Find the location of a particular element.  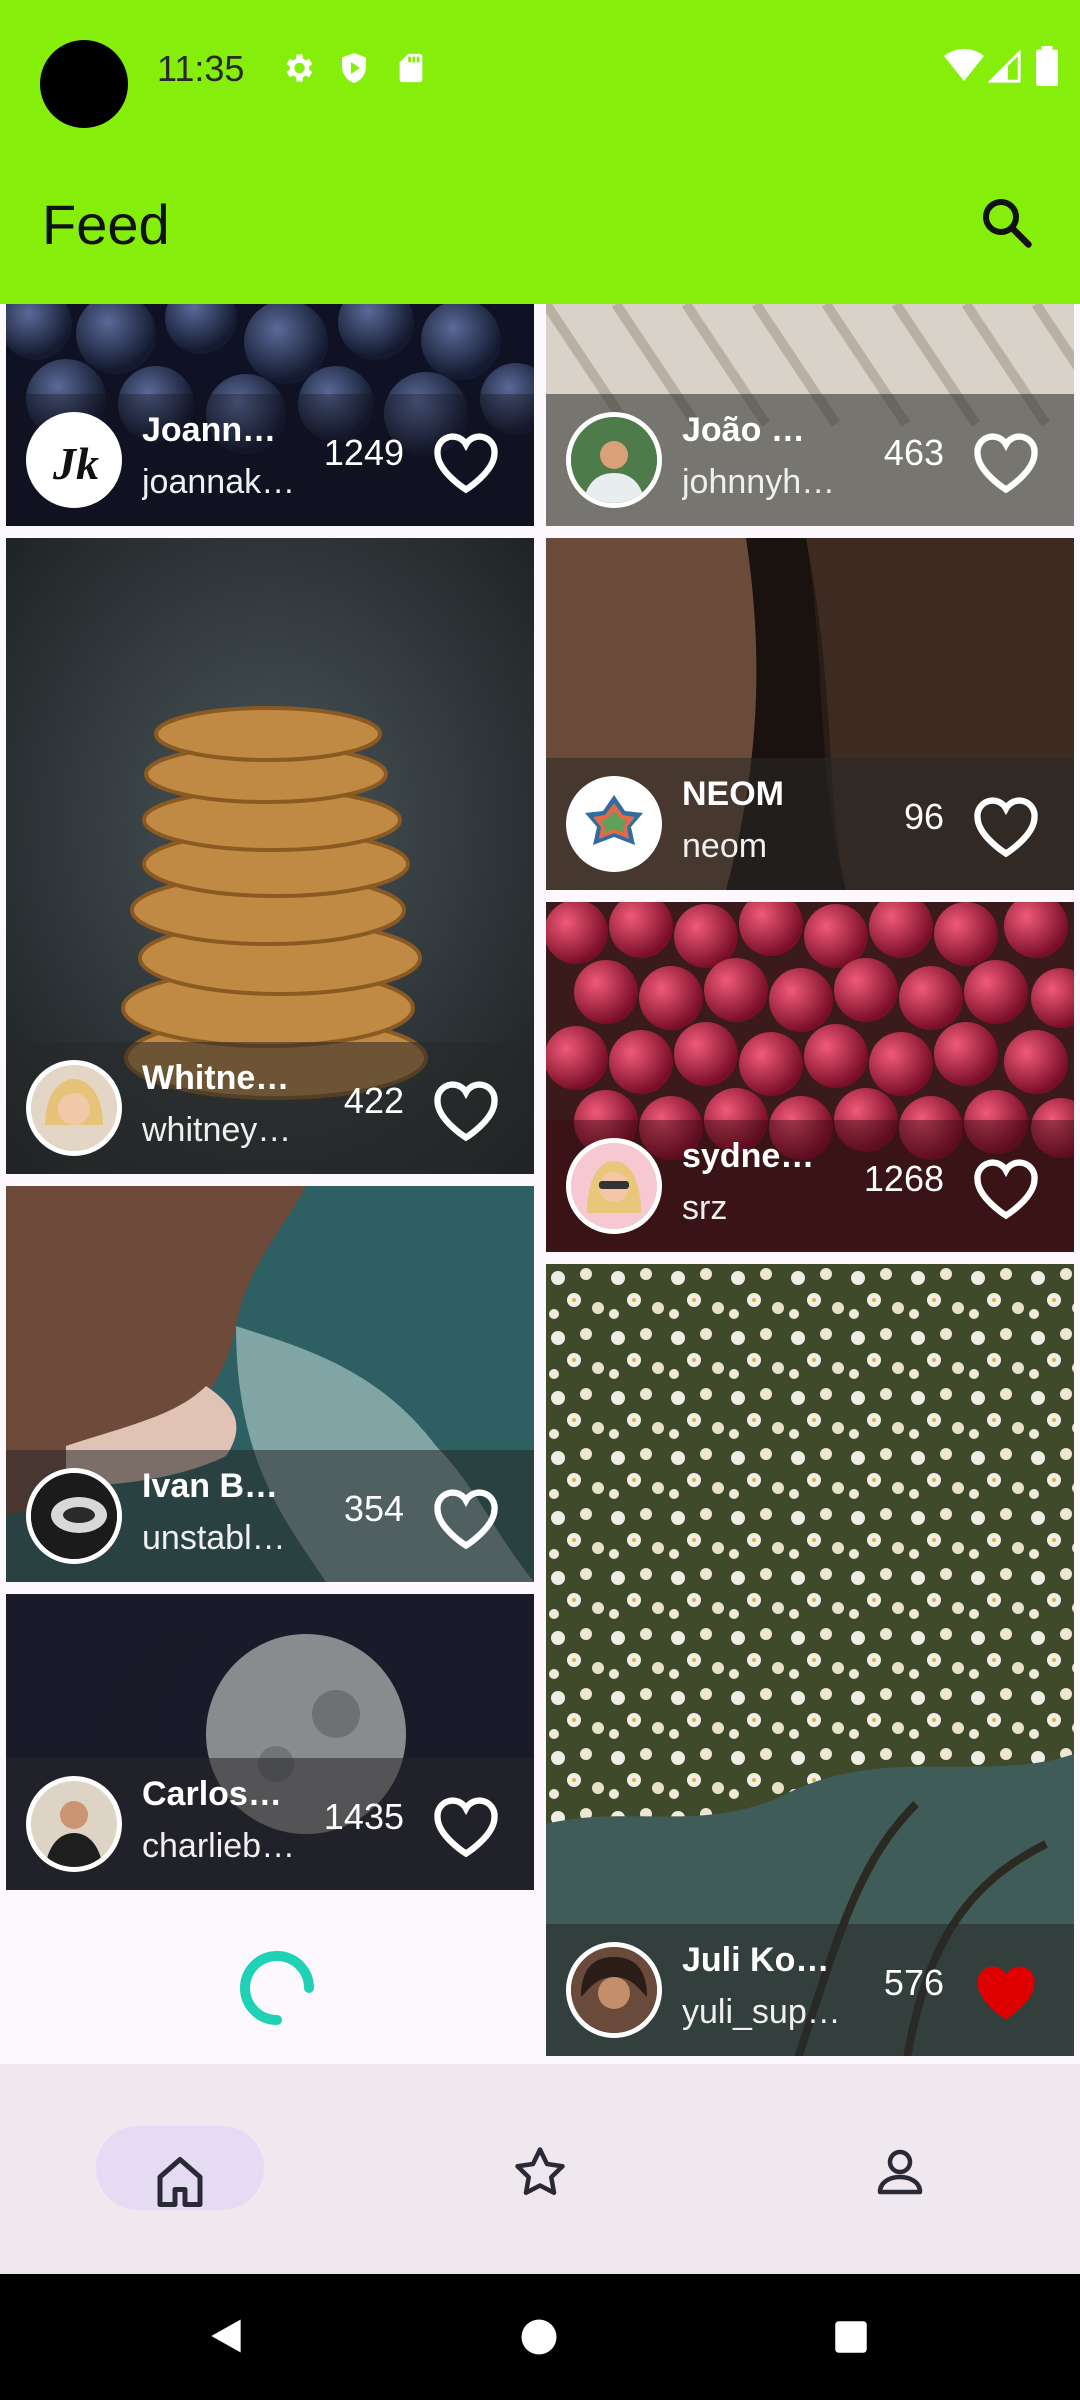

person-icon is located at coordinates (900, 2172).